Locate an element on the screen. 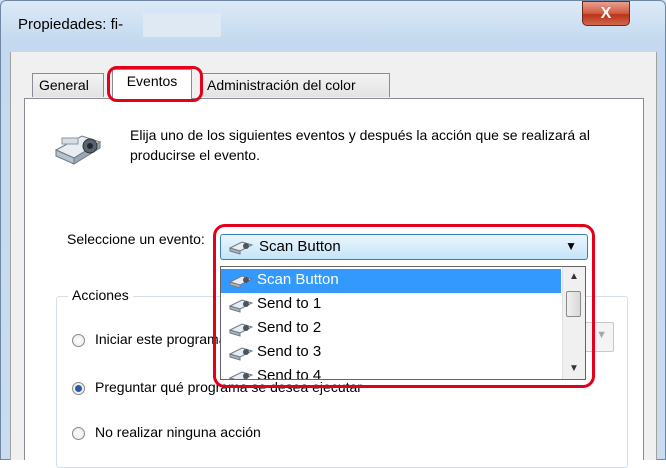 This screenshot has width=666, height=468. tab-general-label: General is located at coordinates (64, 85).